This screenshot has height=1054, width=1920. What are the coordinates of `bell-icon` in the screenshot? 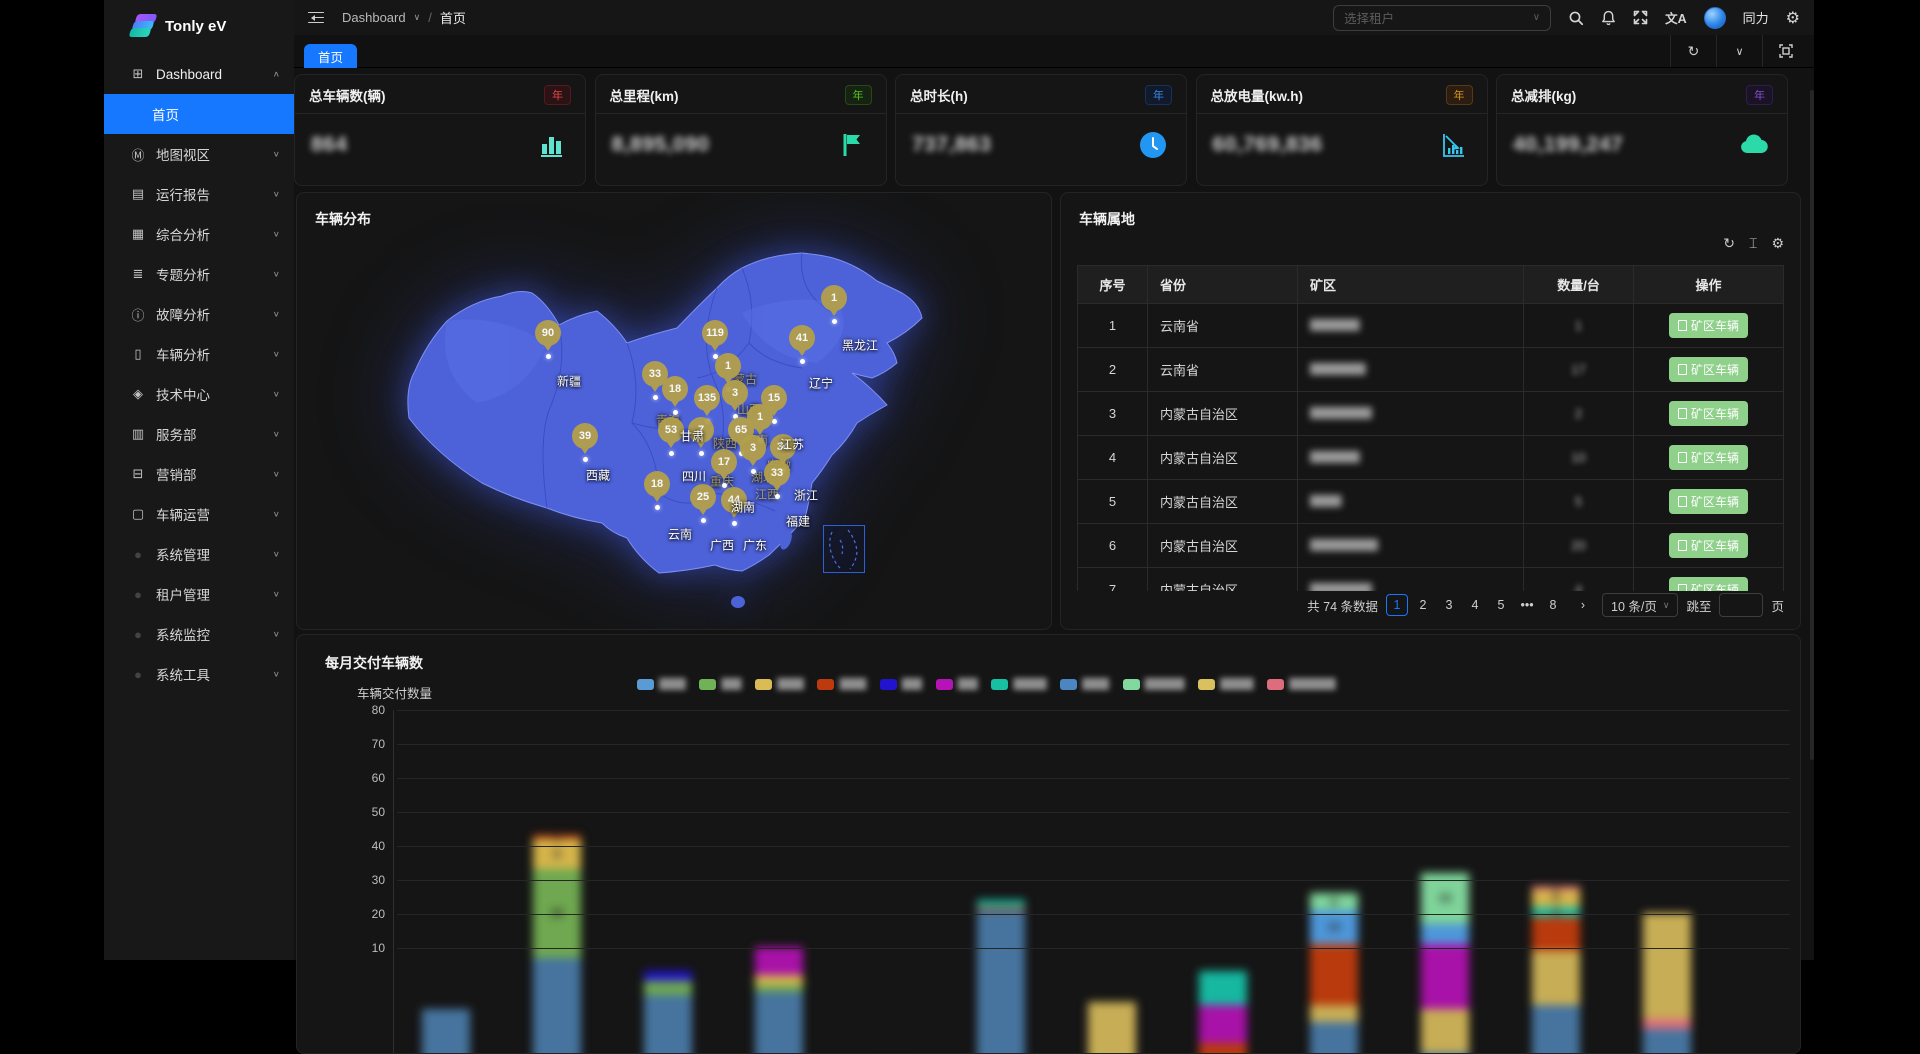 It's located at (1608, 18).